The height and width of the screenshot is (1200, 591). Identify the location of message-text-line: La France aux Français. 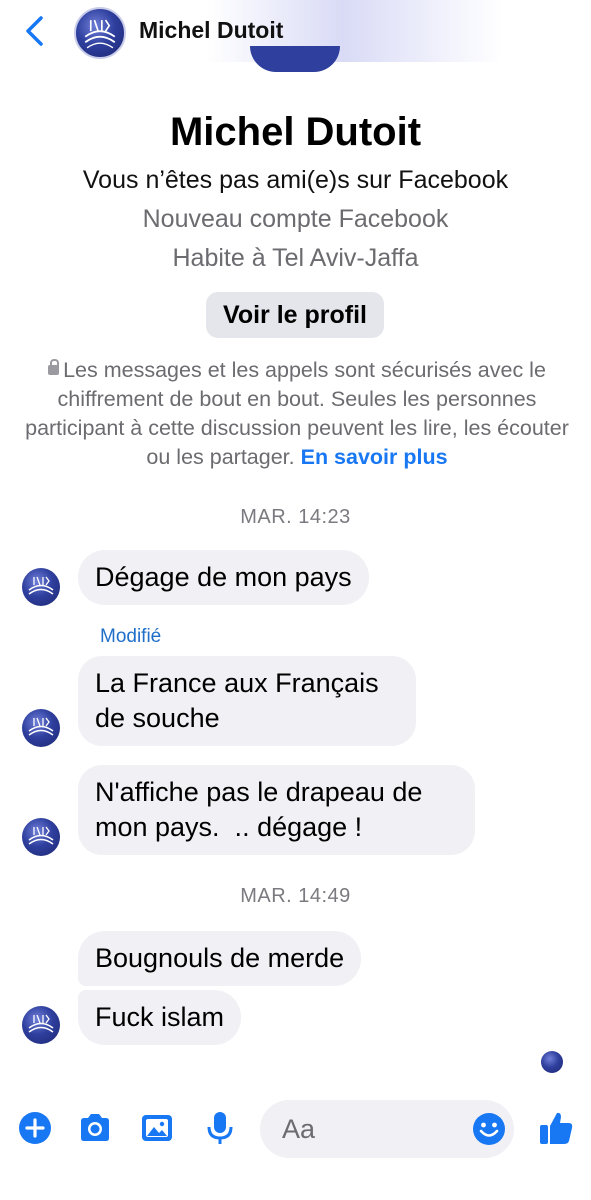
(237, 683).